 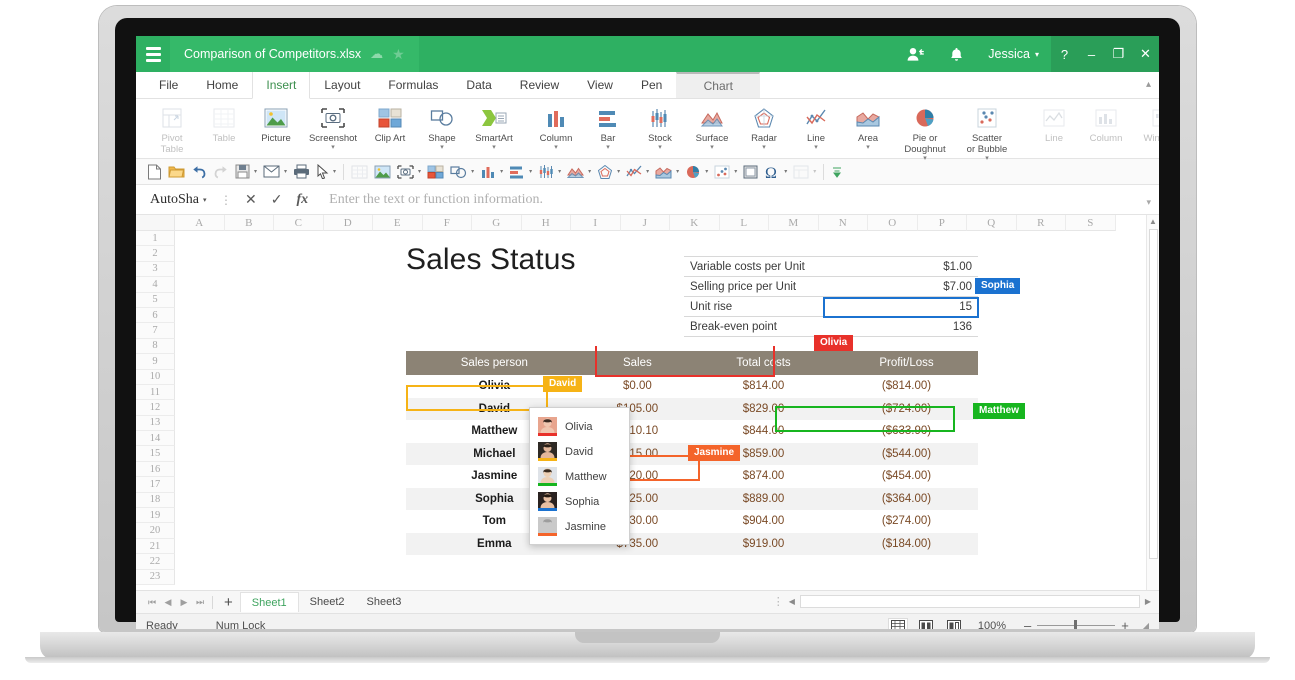 What do you see at coordinates (1027, 623) in the screenshot?
I see `zoom-out-button: –` at bounding box center [1027, 623].